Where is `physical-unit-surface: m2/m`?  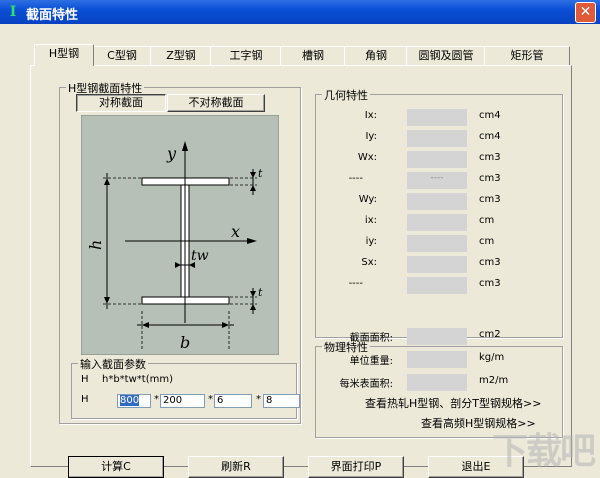 physical-unit-surface: m2/m is located at coordinates (494, 380).